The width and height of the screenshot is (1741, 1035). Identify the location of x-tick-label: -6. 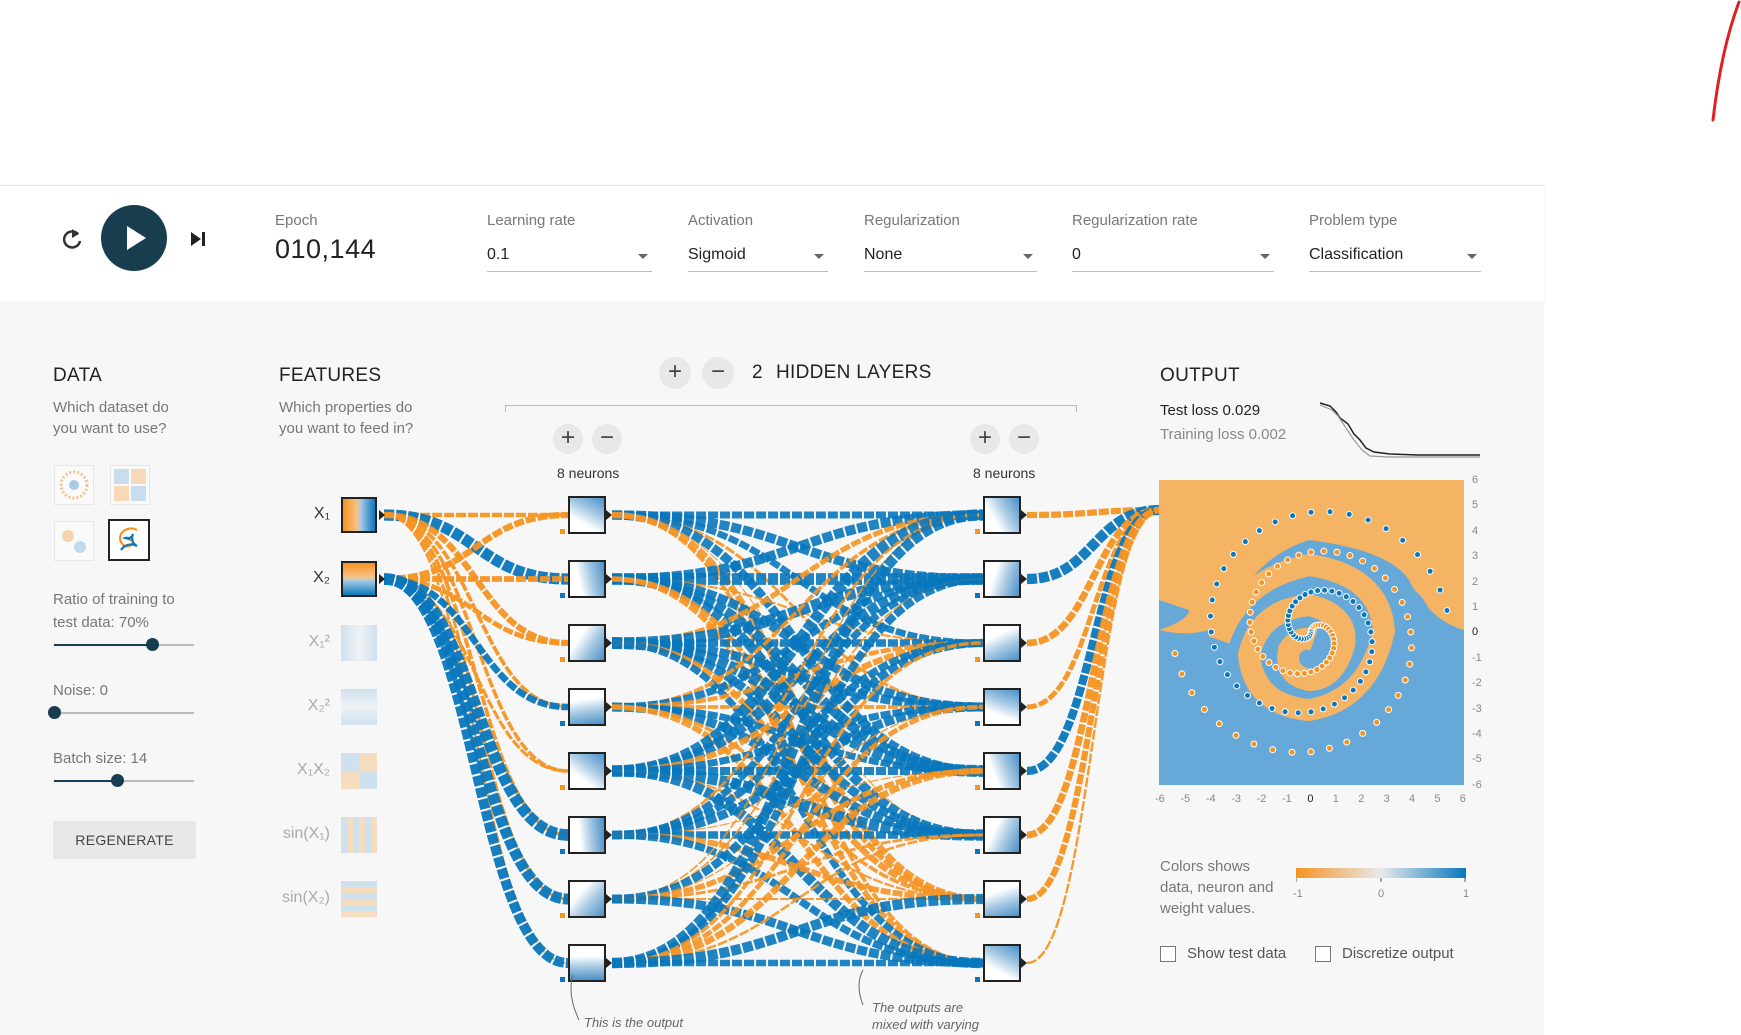
(1160, 799).